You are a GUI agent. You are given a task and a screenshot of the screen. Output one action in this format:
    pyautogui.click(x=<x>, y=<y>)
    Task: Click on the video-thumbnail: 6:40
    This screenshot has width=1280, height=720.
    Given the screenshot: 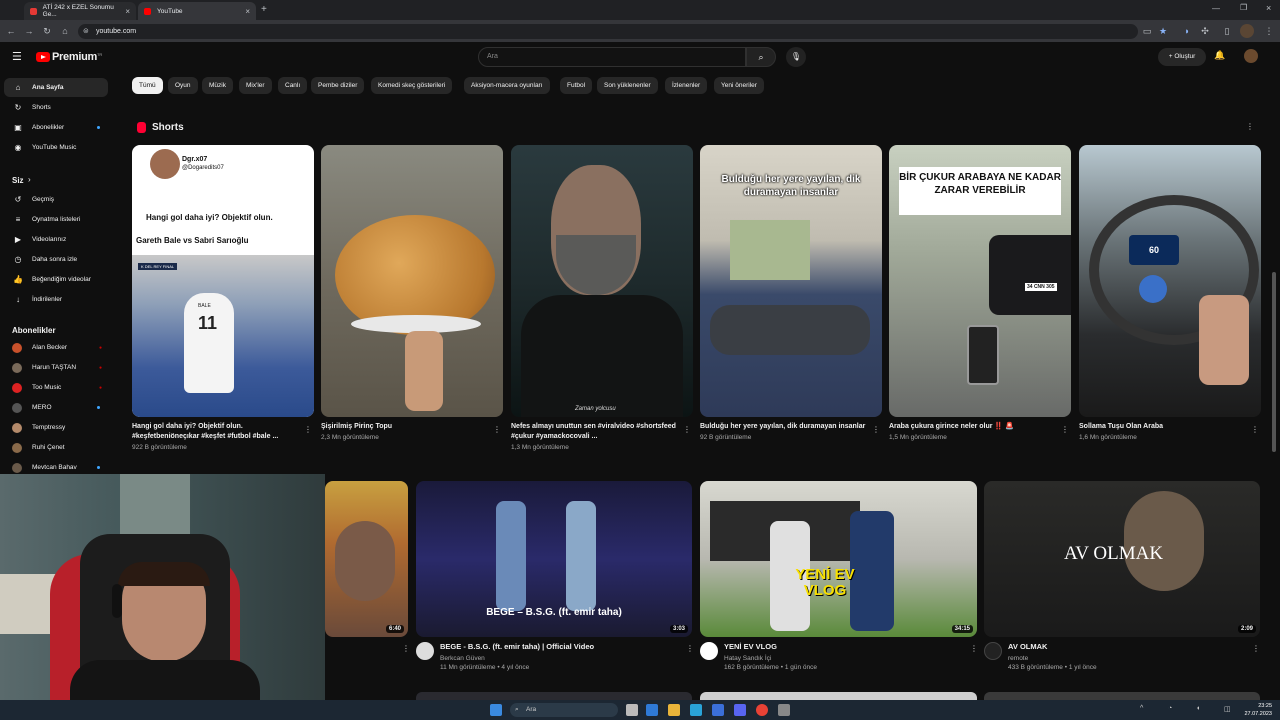 What is the action you would take?
    pyautogui.click(x=366, y=559)
    